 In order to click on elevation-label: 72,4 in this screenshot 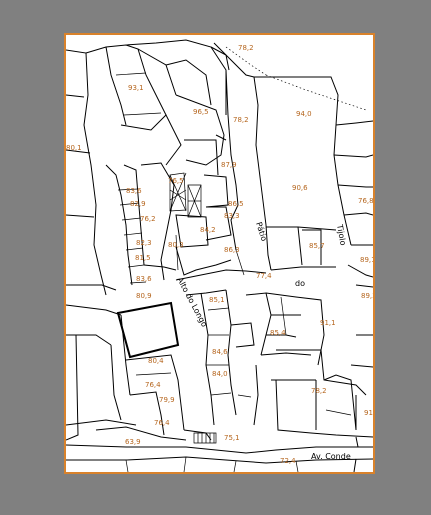, I will do `click(288, 461)`.